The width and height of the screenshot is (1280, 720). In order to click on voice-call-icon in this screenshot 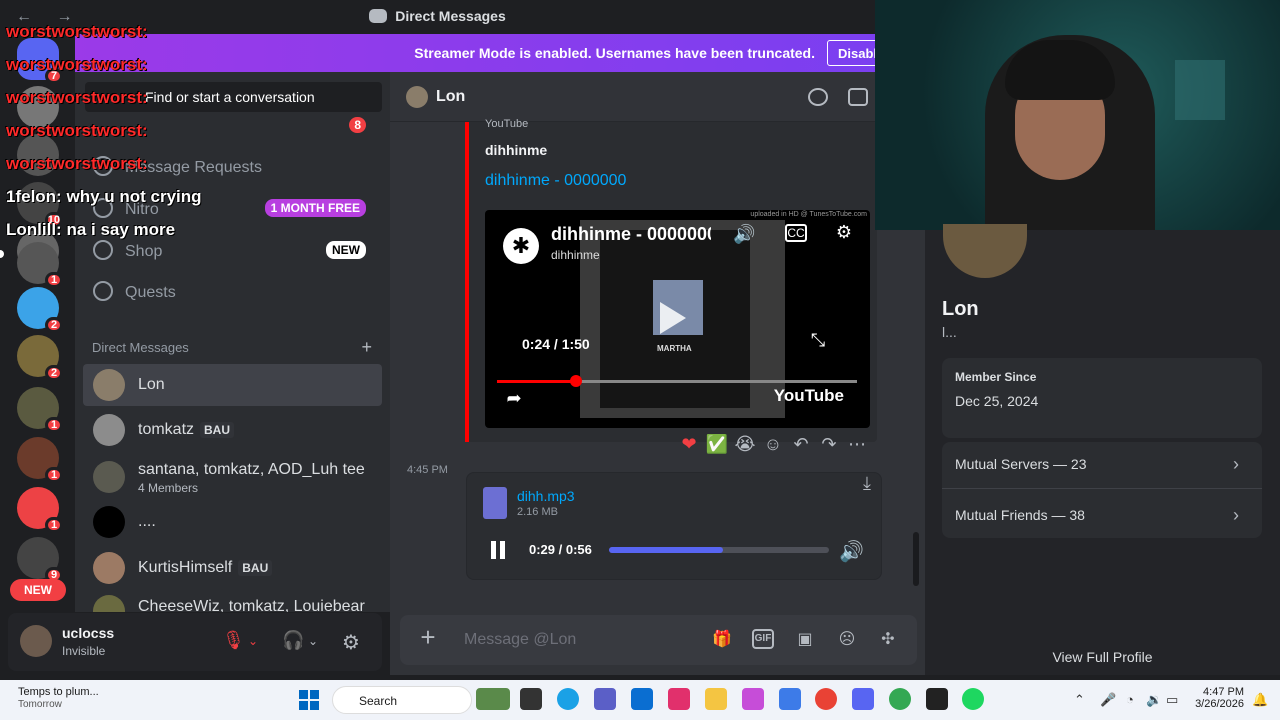, I will do `click(818, 97)`.